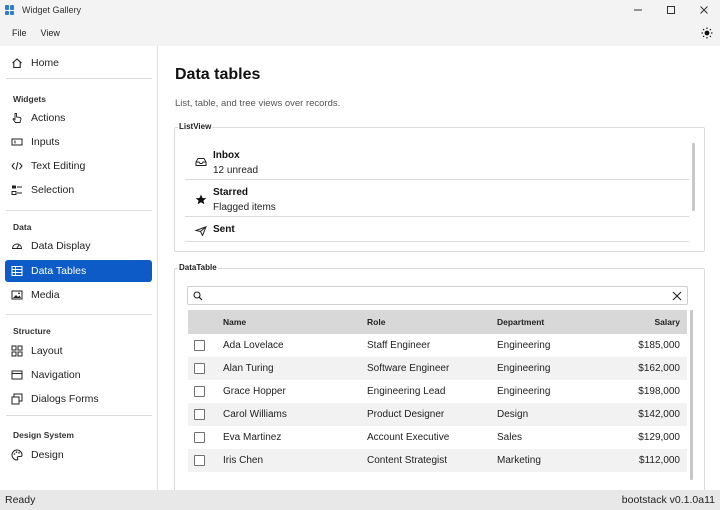 The height and width of the screenshot is (510, 720). I want to click on sidebar-item-dialogs-forms: Dialogs Forms, so click(78, 399).